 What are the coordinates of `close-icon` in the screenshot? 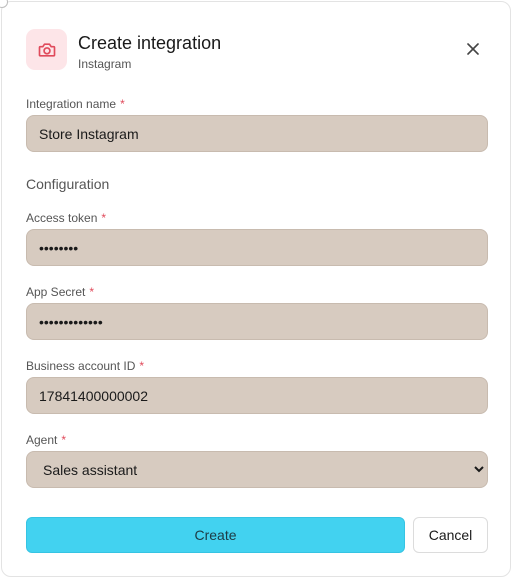 It's located at (473, 49).